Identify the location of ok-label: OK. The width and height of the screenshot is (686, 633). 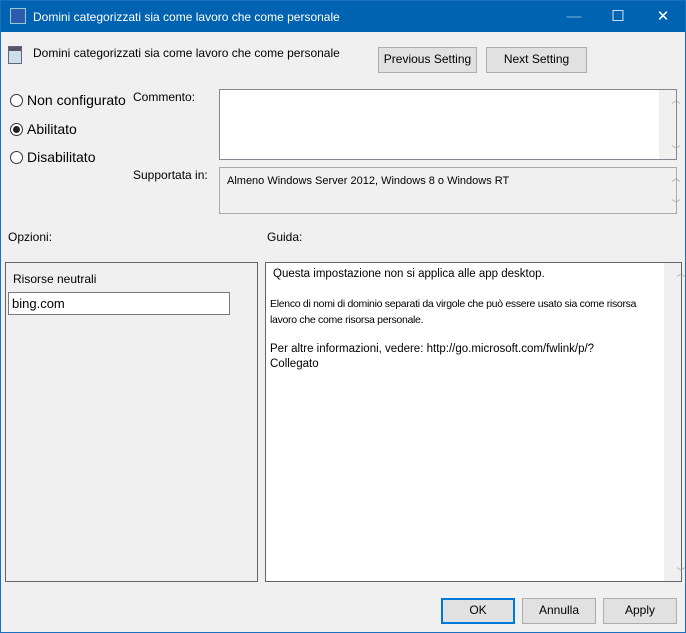
(478, 610).